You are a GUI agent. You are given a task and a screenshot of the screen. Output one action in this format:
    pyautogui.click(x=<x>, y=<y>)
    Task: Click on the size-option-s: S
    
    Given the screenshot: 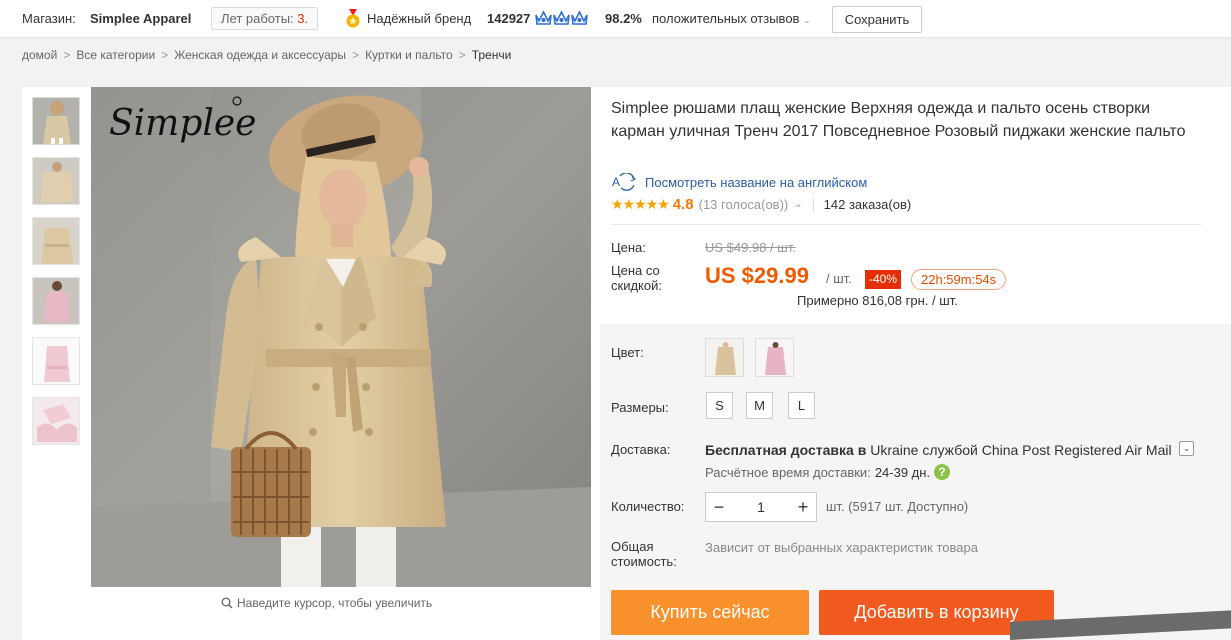 What is the action you would take?
    pyautogui.click(x=719, y=405)
    